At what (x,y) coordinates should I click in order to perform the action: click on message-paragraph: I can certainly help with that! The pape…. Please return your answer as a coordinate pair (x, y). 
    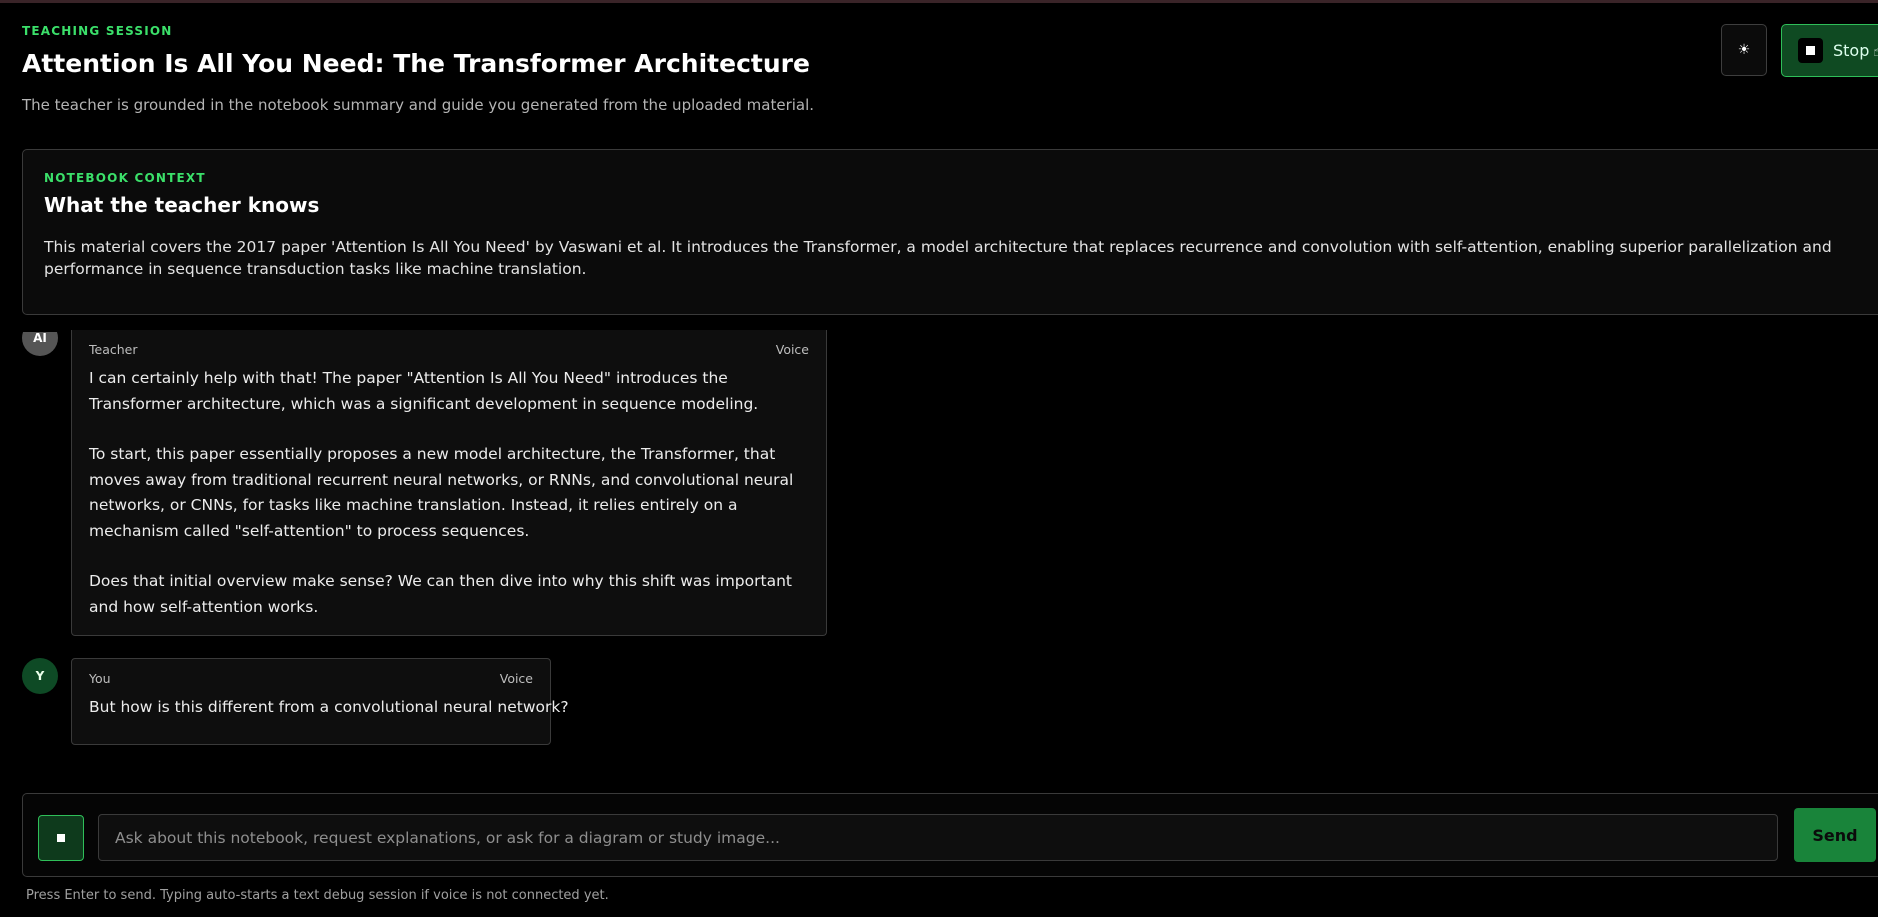
    Looking at the image, I should click on (424, 391).